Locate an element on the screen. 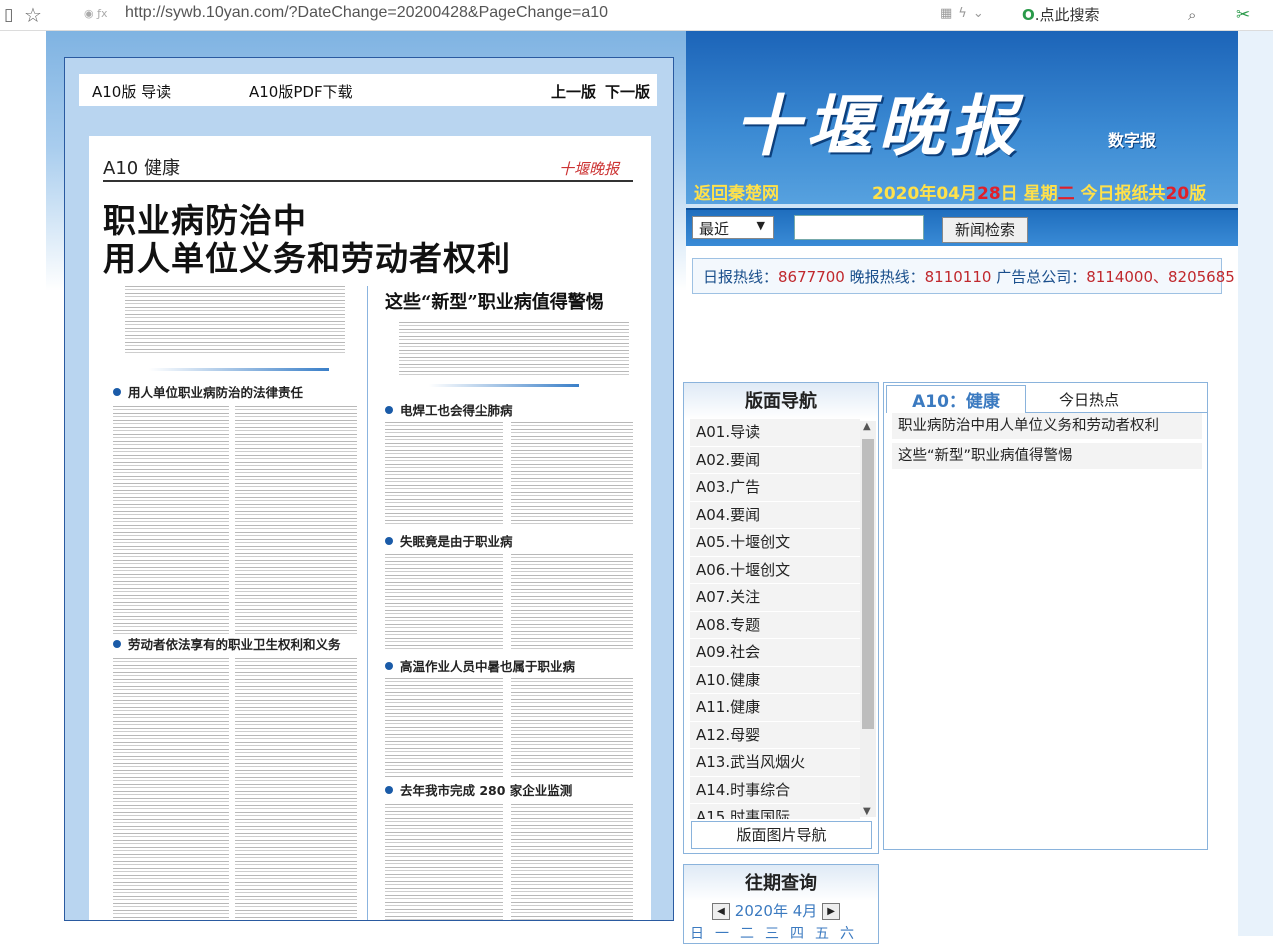 This screenshot has height=944, width=1273. page-nav-title: 版面导航 is located at coordinates (781, 401).